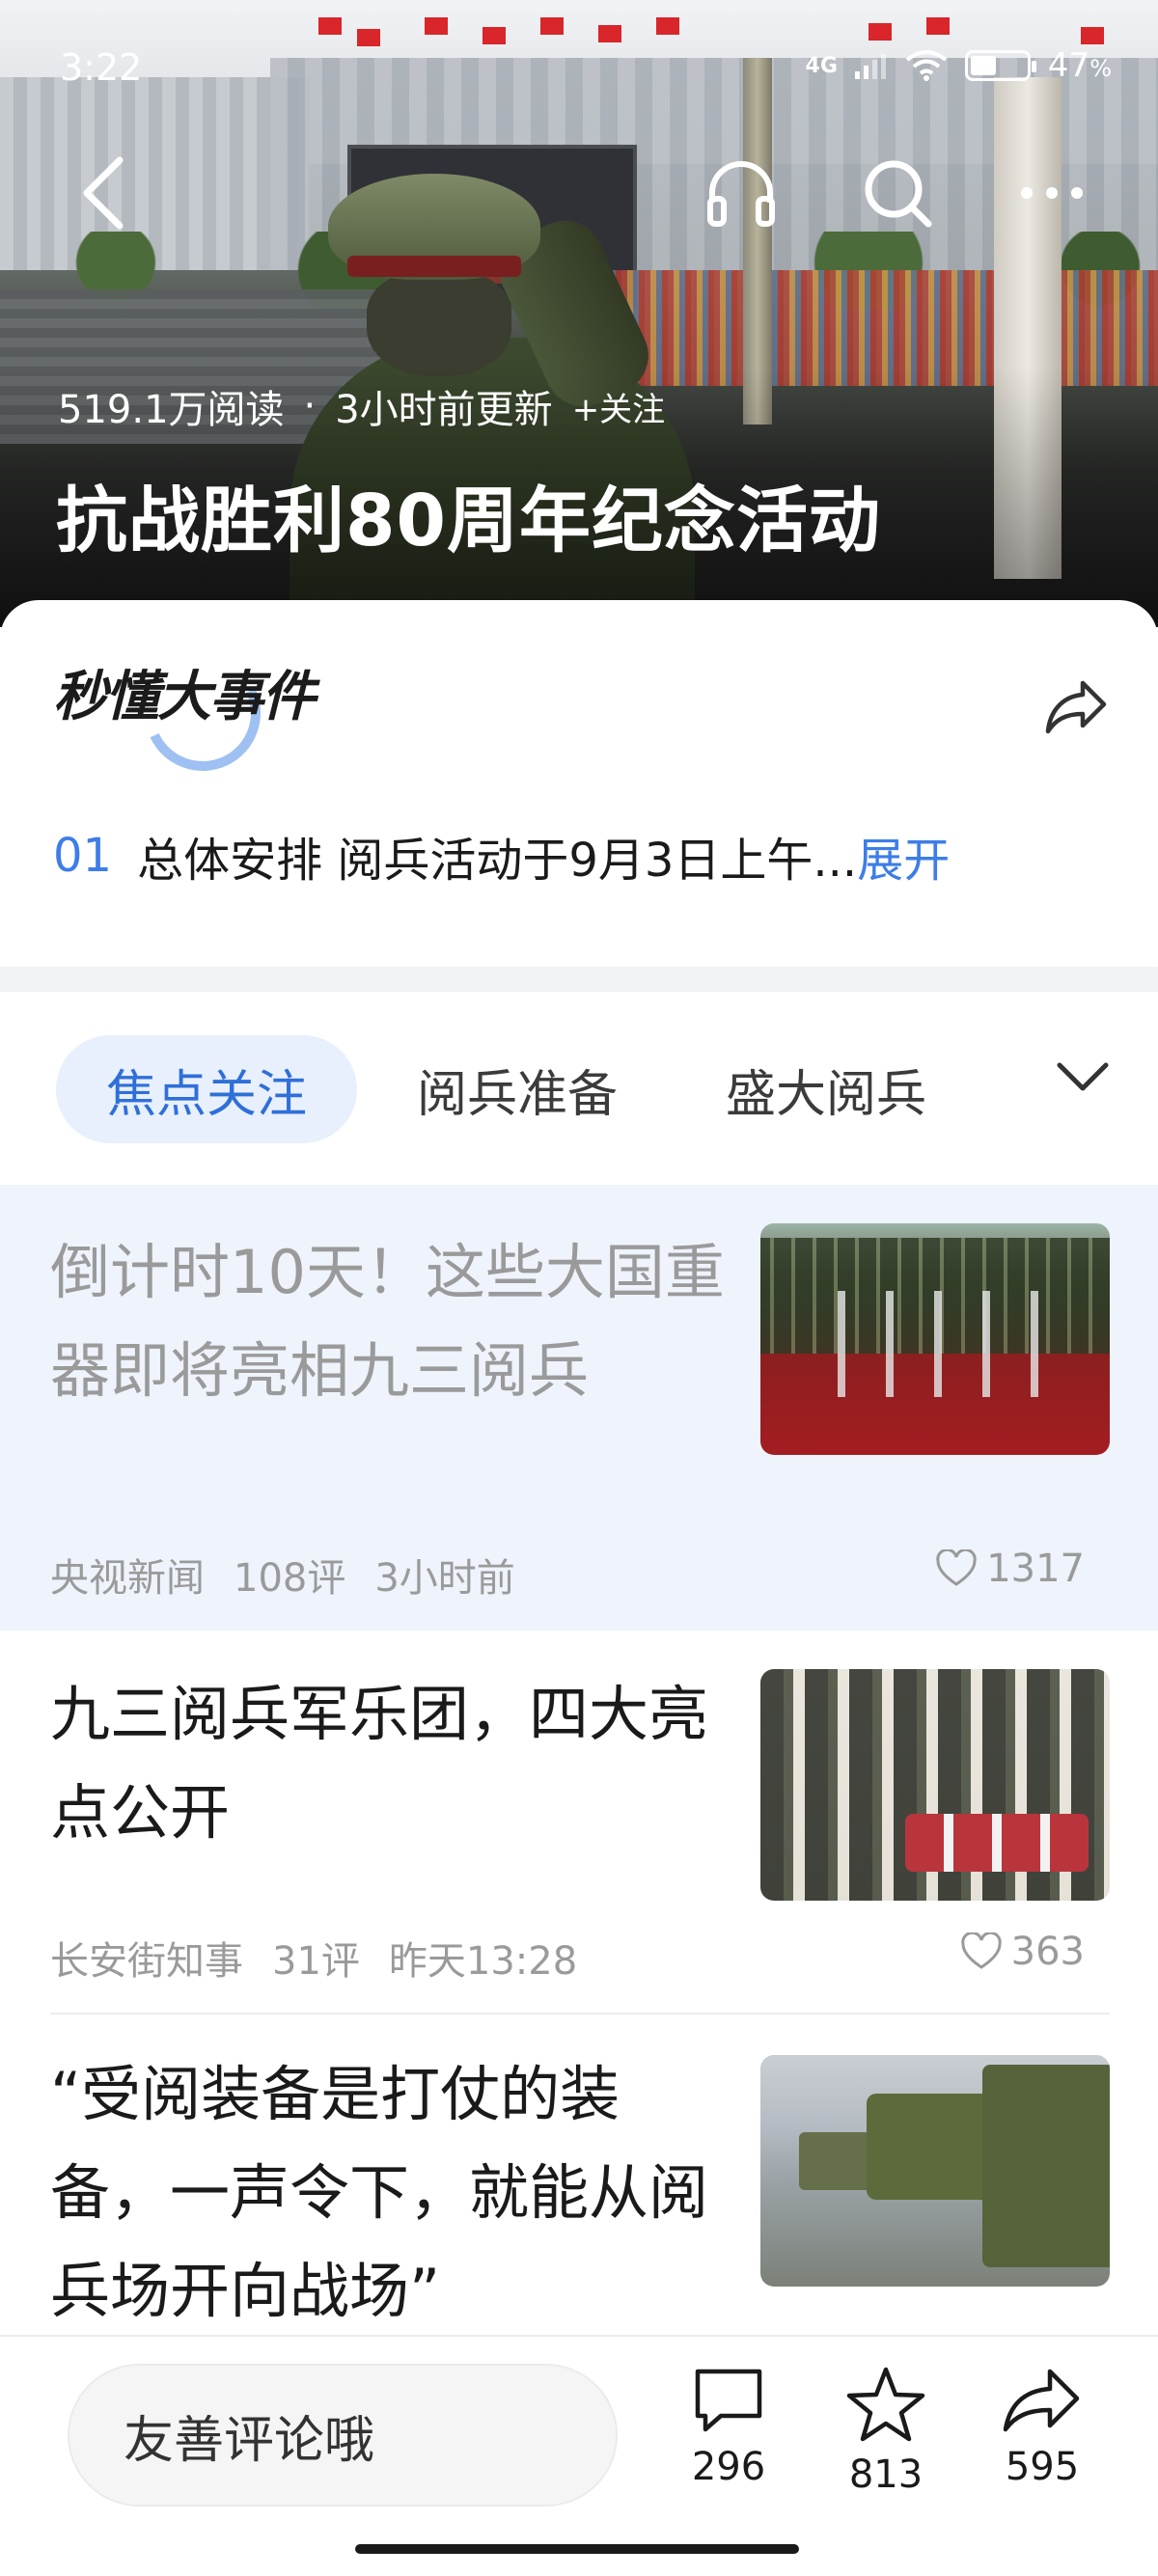  I want to click on category-tabs: 焦点关注 阅兵准备 盛大阅兵, so click(579, 1088).